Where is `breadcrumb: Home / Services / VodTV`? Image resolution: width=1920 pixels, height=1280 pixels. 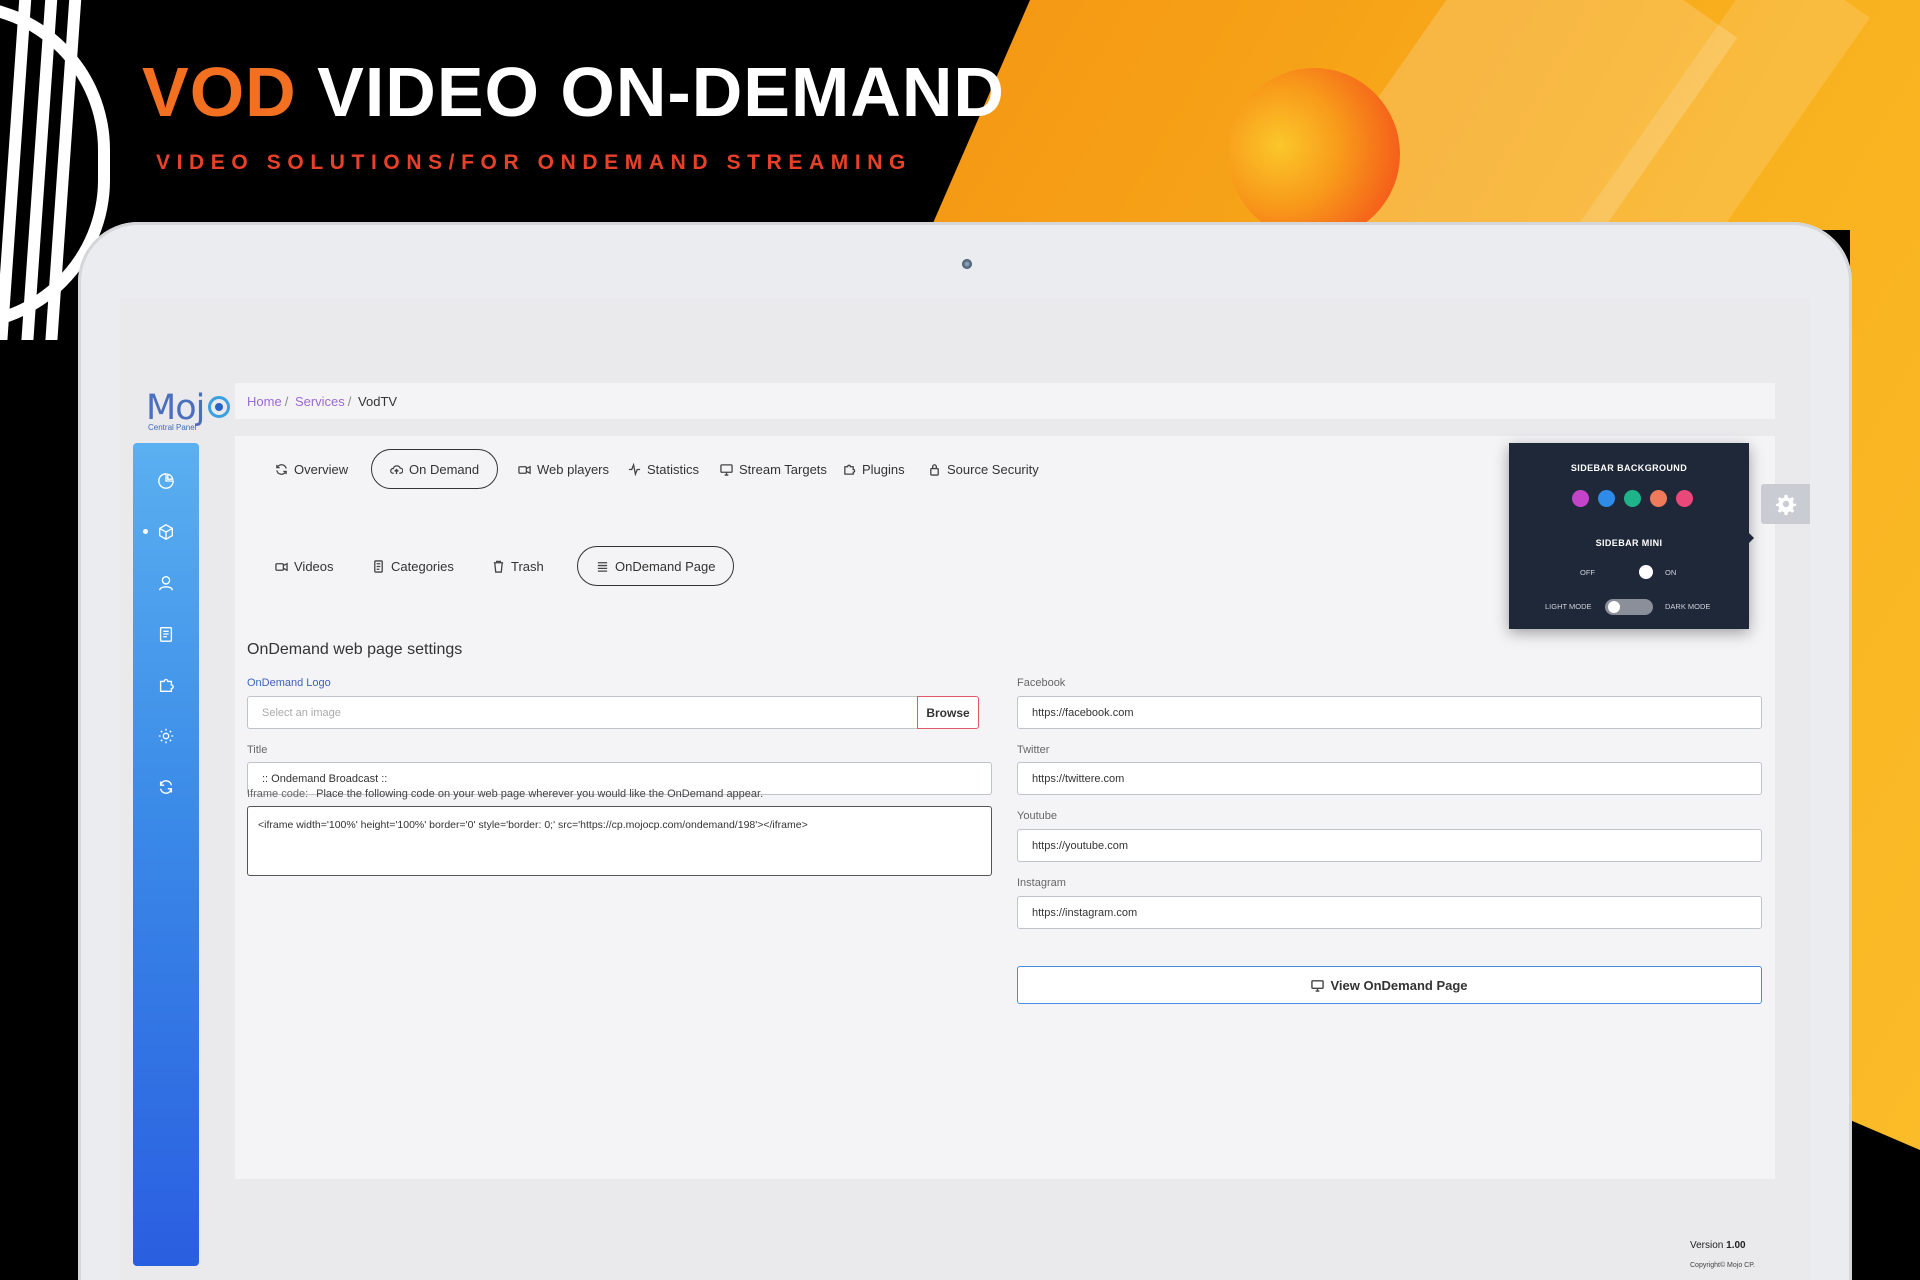
breadcrumb: Home / Services / VodTV is located at coordinates (1005, 401).